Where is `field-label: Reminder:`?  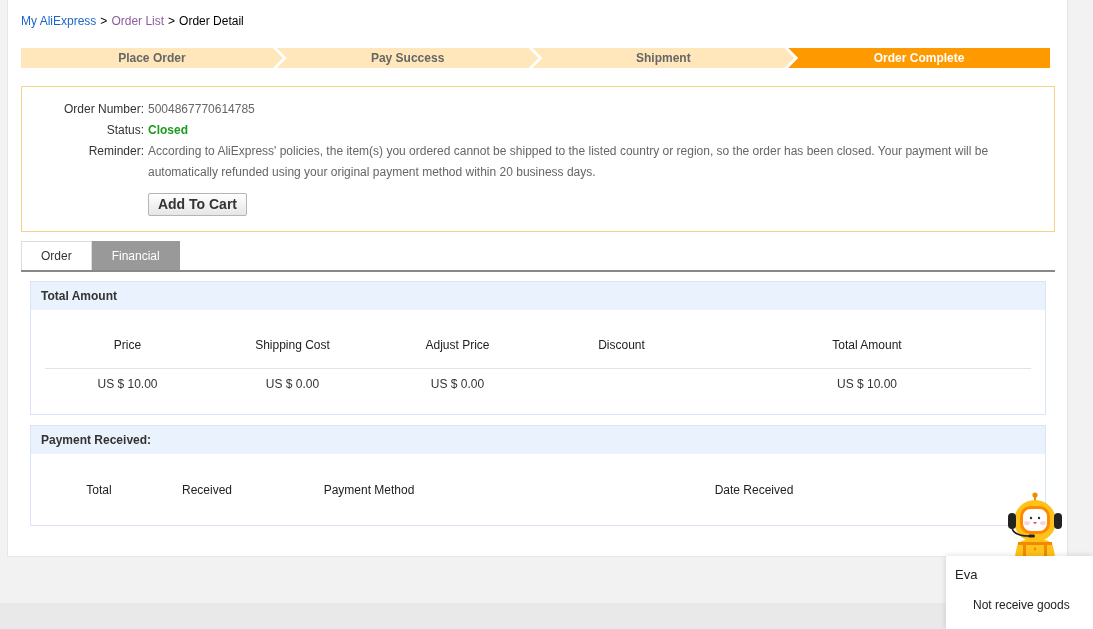
field-label: Reminder: is located at coordinates (115, 151).